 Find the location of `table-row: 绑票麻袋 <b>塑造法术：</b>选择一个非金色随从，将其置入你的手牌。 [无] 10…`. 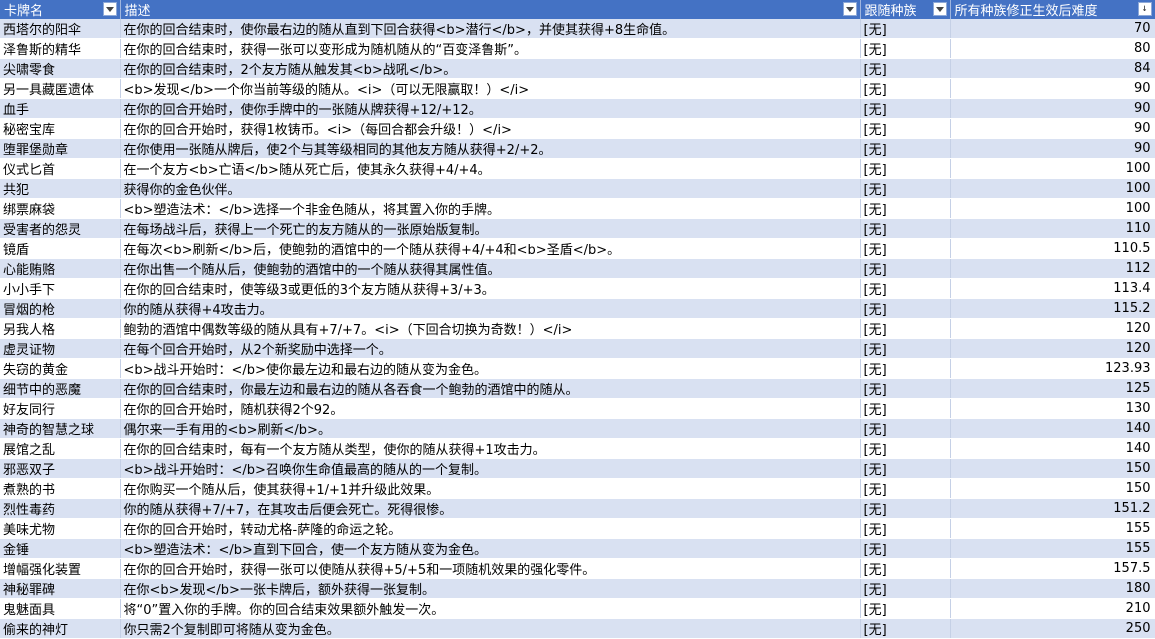

table-row: 绑票麻袋 <b>塑造法术：</b>选择一个非金色随从，将其置入你的手牌。 [无] 10… is located at coordinates (577, 208).